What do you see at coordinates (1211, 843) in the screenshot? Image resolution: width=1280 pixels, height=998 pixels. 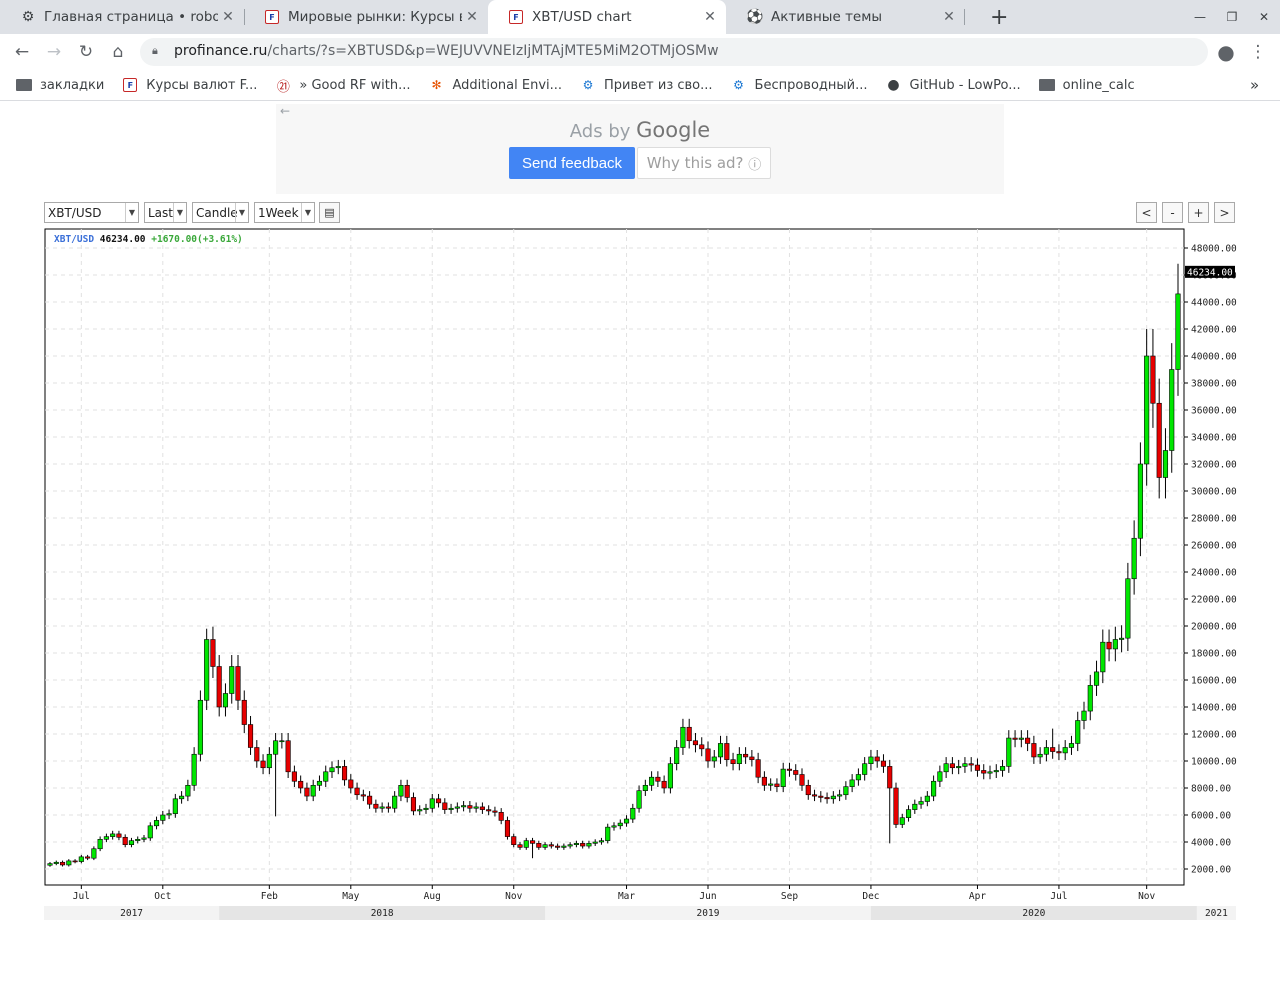 I see `y-tick-label: 4000.00` at bounding box center [1211, 843].